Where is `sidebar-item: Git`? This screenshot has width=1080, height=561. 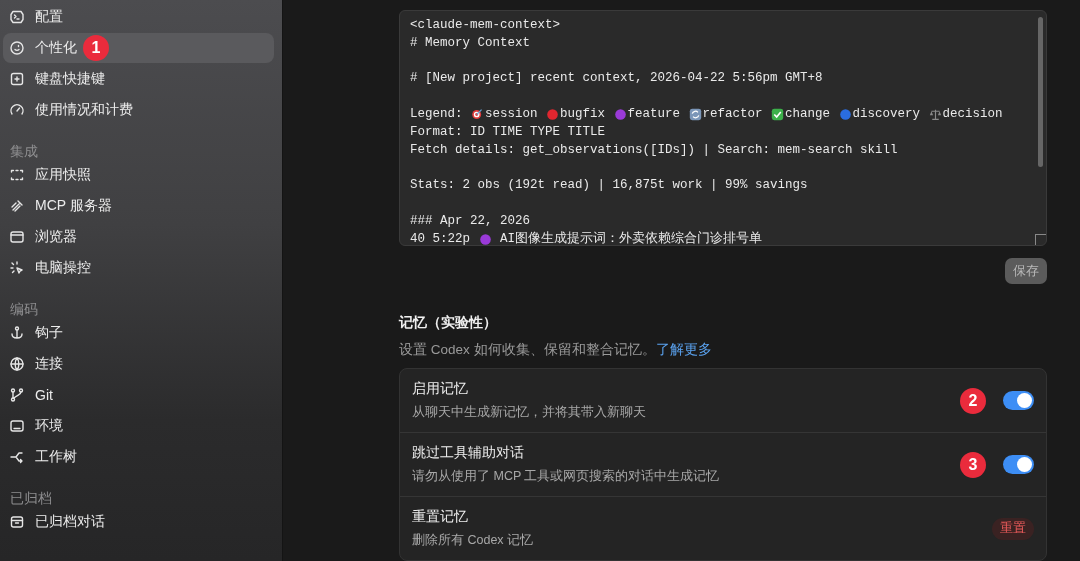
sidebar-item: Git is located at coordinates (138, 395).